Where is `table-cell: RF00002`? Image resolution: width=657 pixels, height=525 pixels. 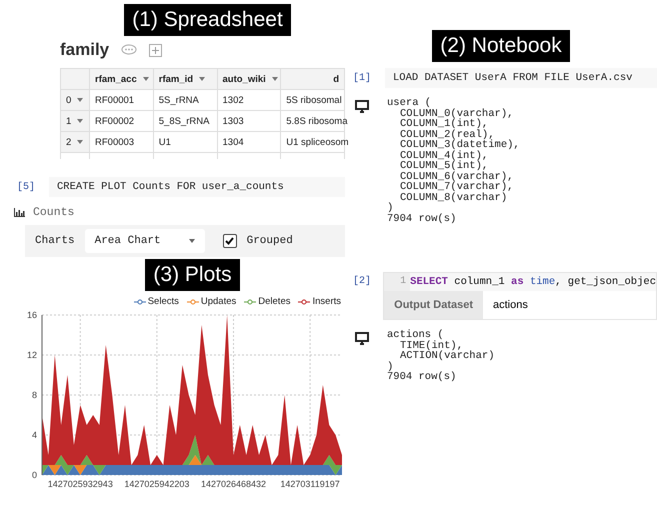 table-cell: RF00002 is located at coordinates (122, 121).